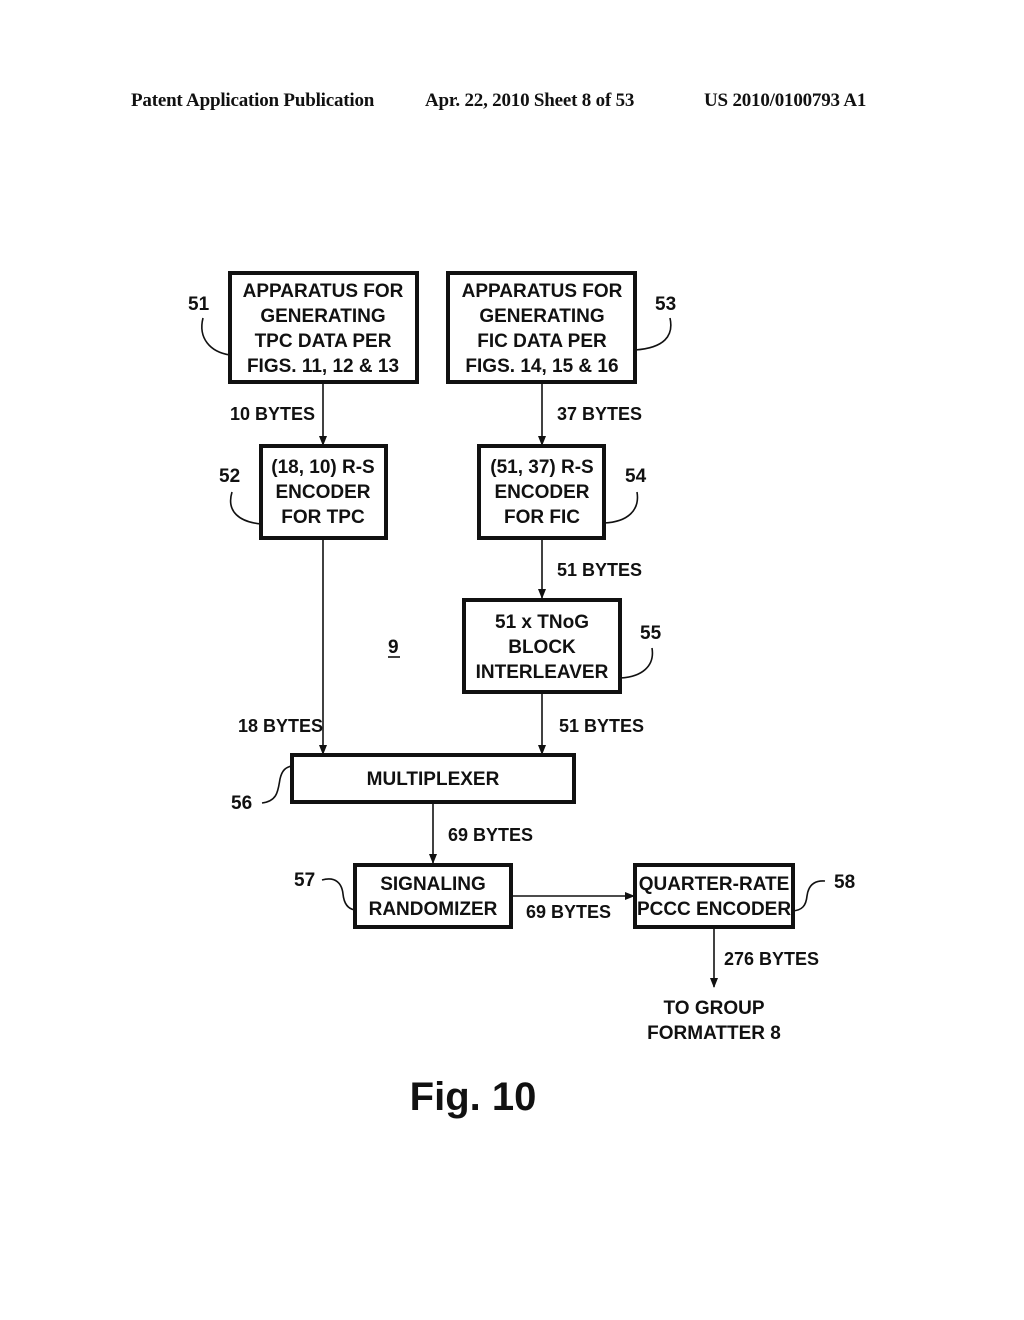  I want to click on block-58-line-2: PCCC ENCODER, so click(714, 909).